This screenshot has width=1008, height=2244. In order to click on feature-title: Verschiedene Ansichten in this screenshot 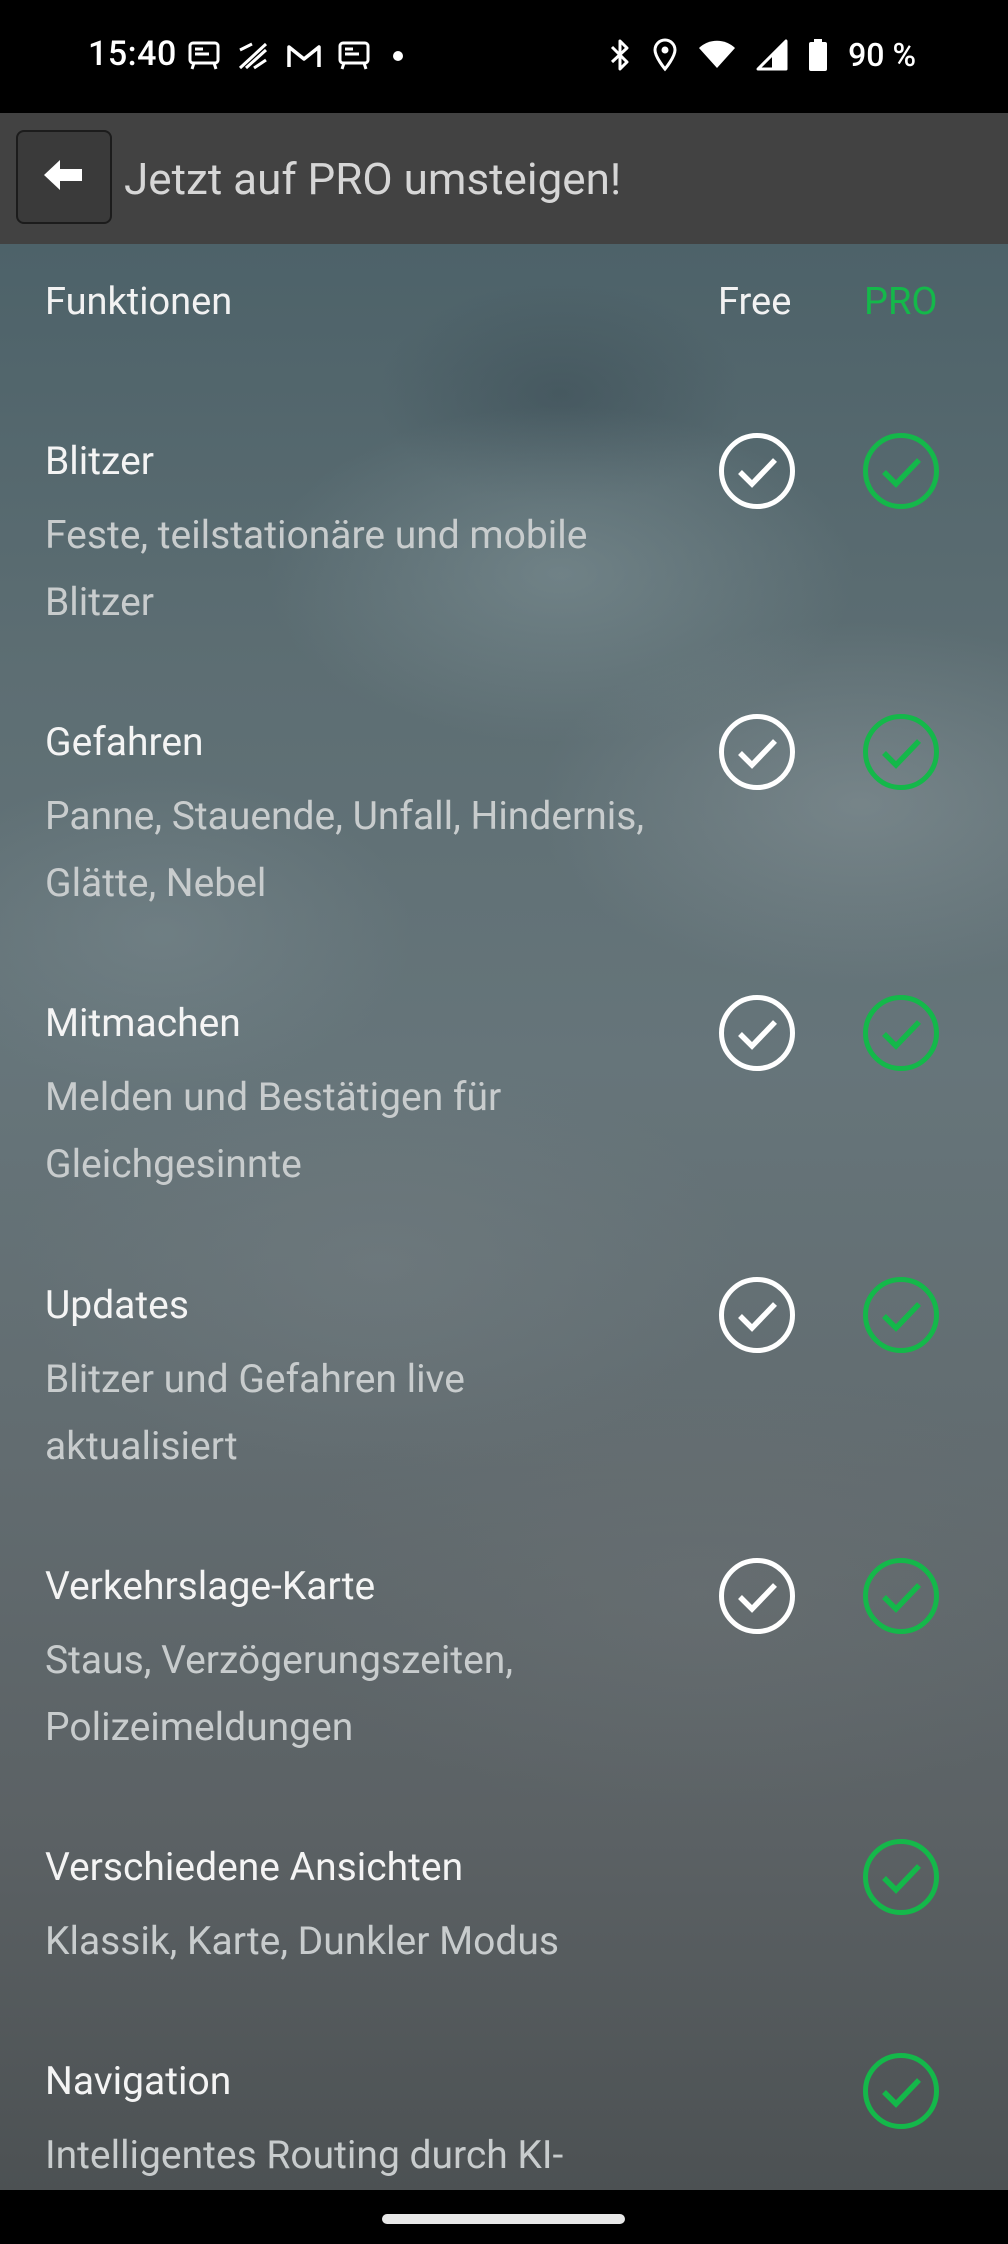, I will do `click(254, 1867)`.